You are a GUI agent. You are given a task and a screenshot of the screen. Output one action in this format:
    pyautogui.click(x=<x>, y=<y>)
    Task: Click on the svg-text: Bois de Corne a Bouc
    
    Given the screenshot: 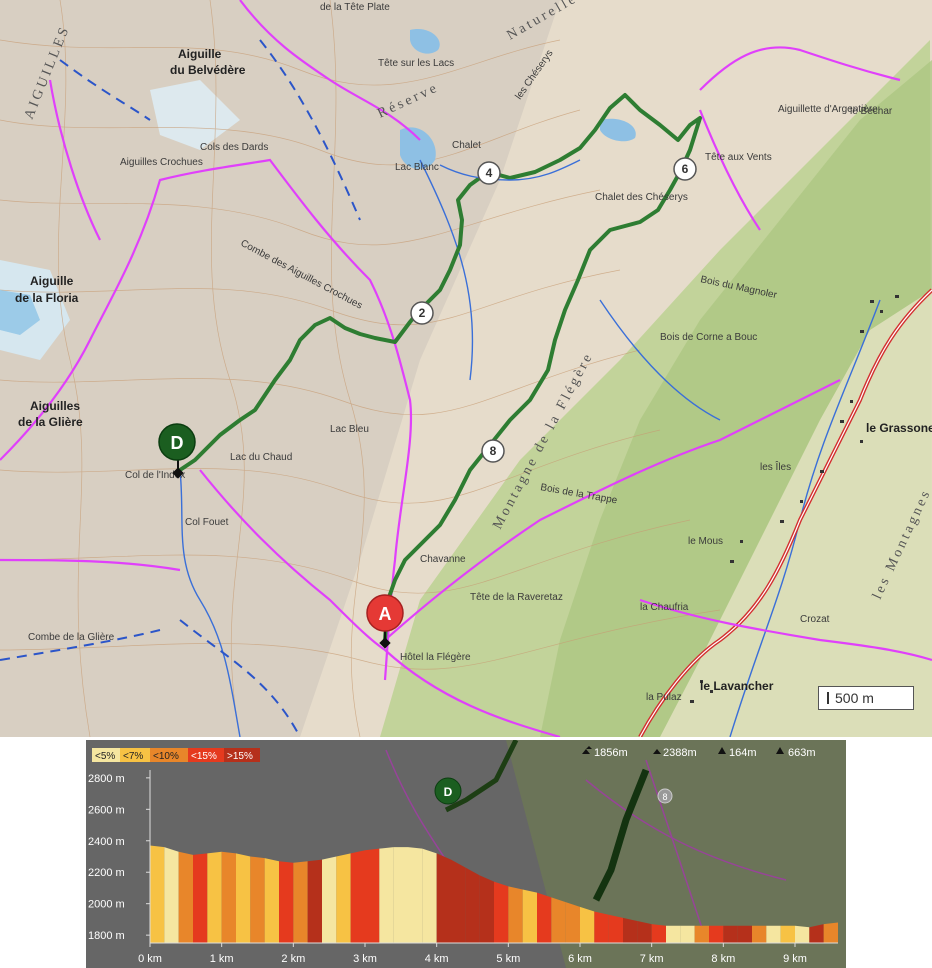 What is the action you would take?
    pyautogui.click(x=708, y=337)
    